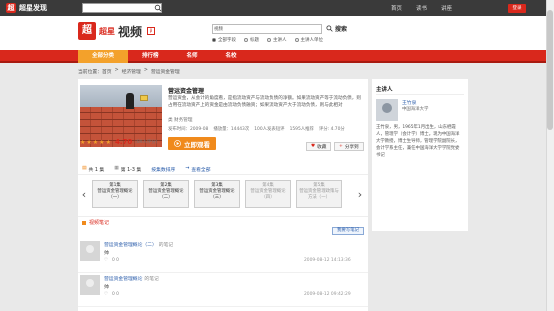  I want to click on section-marker-icon, so click(84, 222).